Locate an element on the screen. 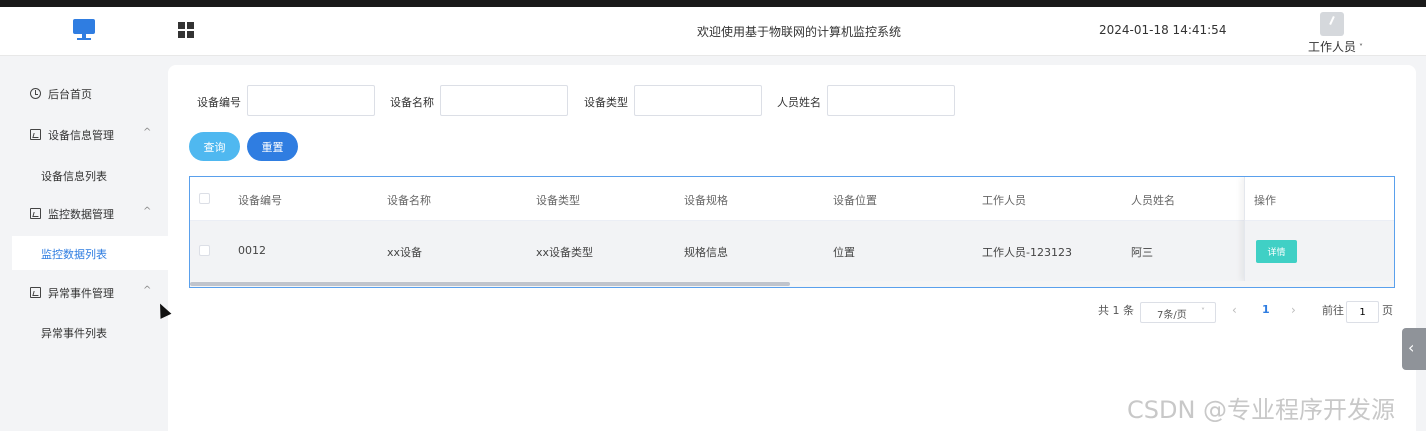  table-cell: xx设备 is located at coordinates (405, 252).